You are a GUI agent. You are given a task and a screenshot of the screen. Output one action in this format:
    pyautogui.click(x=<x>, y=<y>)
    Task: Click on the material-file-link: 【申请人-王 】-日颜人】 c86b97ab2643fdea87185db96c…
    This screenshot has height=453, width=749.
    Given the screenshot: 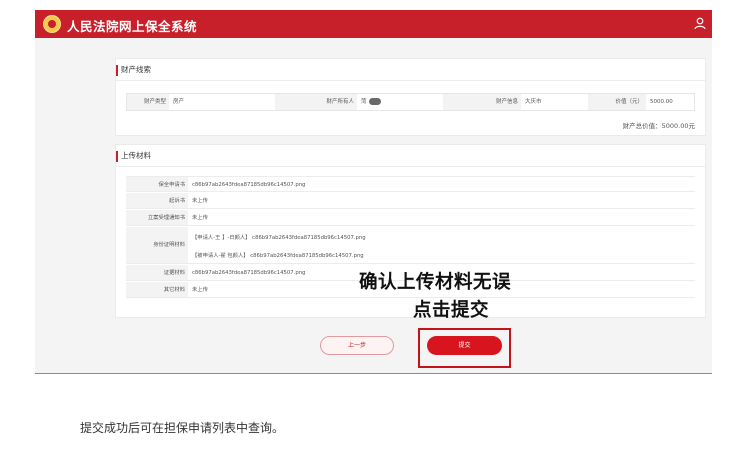 What is the action you would take?
    pyautogui.click(x=279, y=237)
    